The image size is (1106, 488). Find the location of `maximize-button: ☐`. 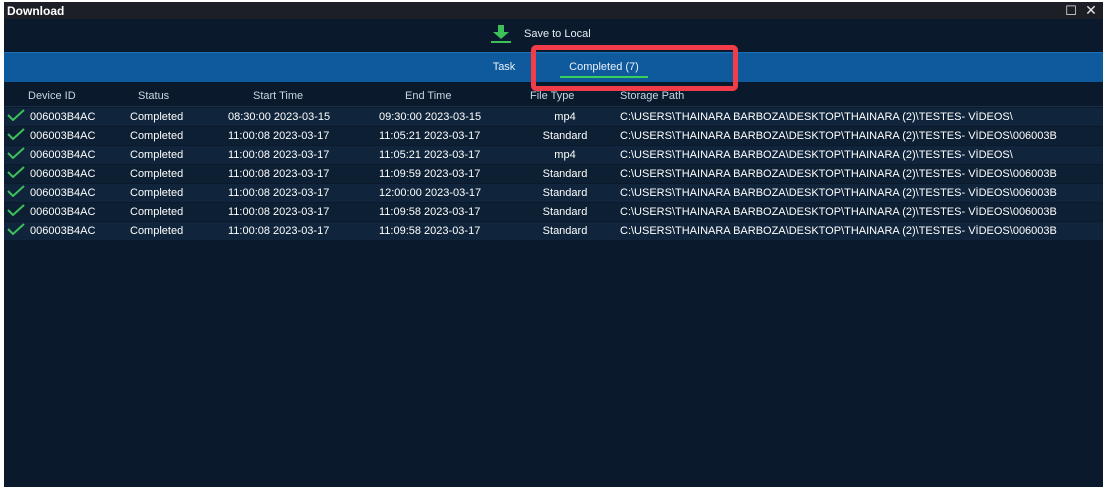

maximize-button: ☐ is located at coordinates (1071, 10).